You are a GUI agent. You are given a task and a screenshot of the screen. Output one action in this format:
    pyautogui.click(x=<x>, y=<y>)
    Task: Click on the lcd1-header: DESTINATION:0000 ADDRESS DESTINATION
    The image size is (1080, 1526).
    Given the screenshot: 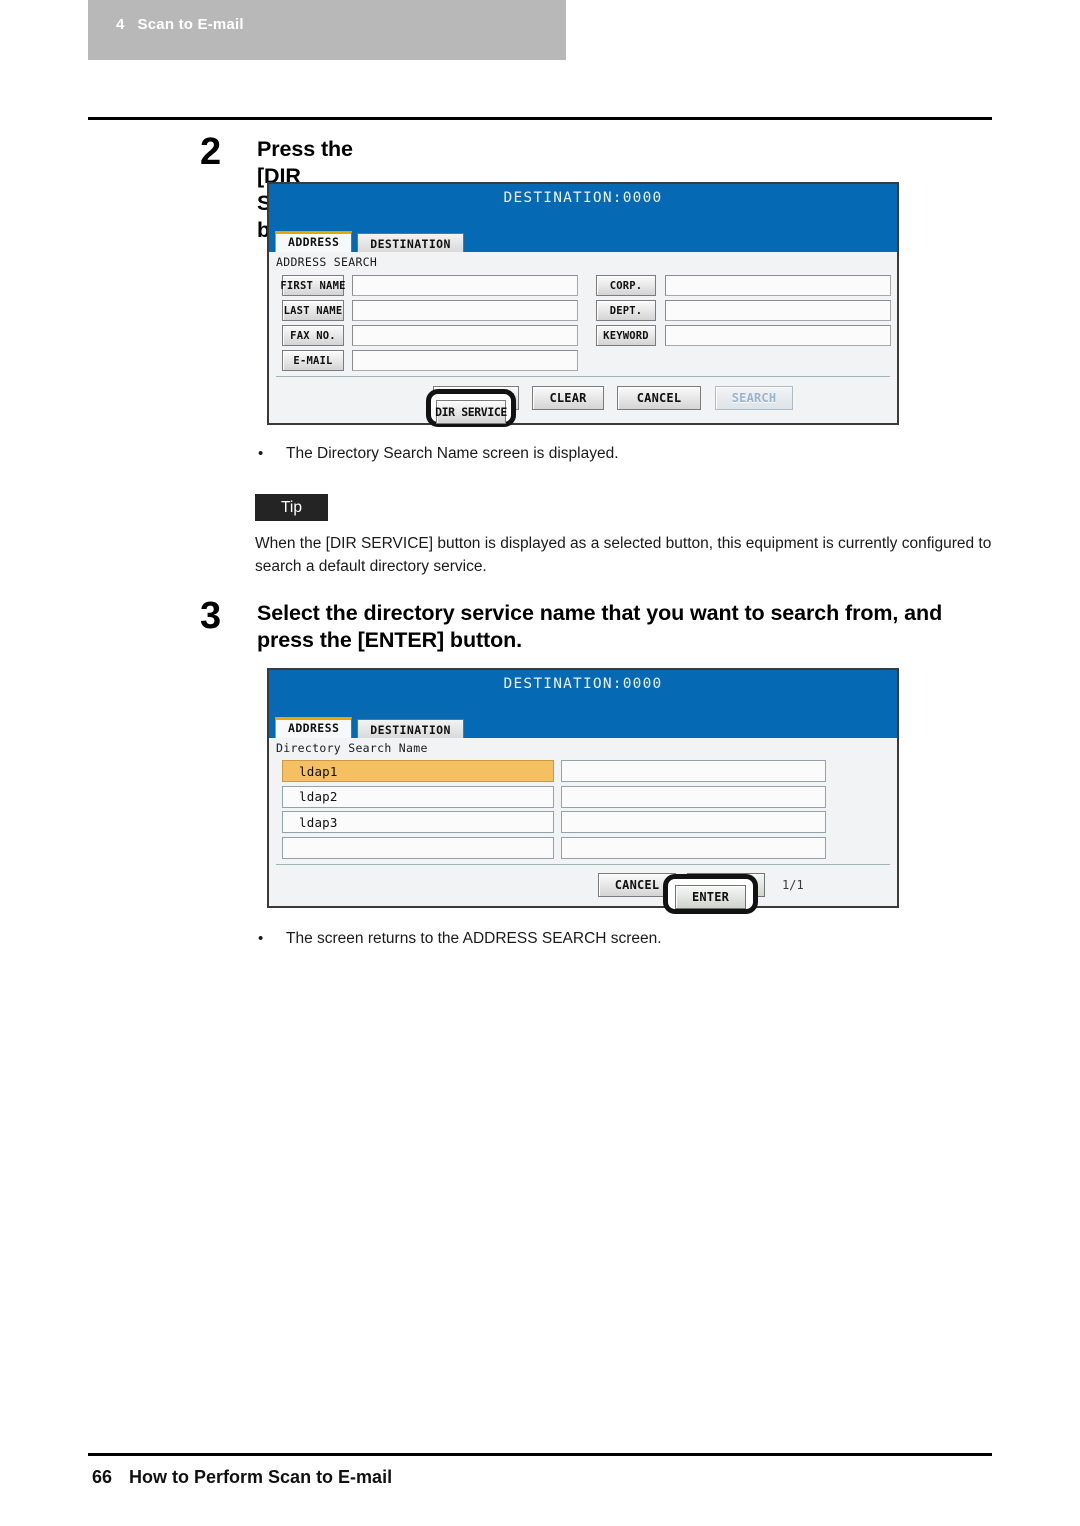 What is the action you would take?
    pyautogui.click(x=583, y=218)
    